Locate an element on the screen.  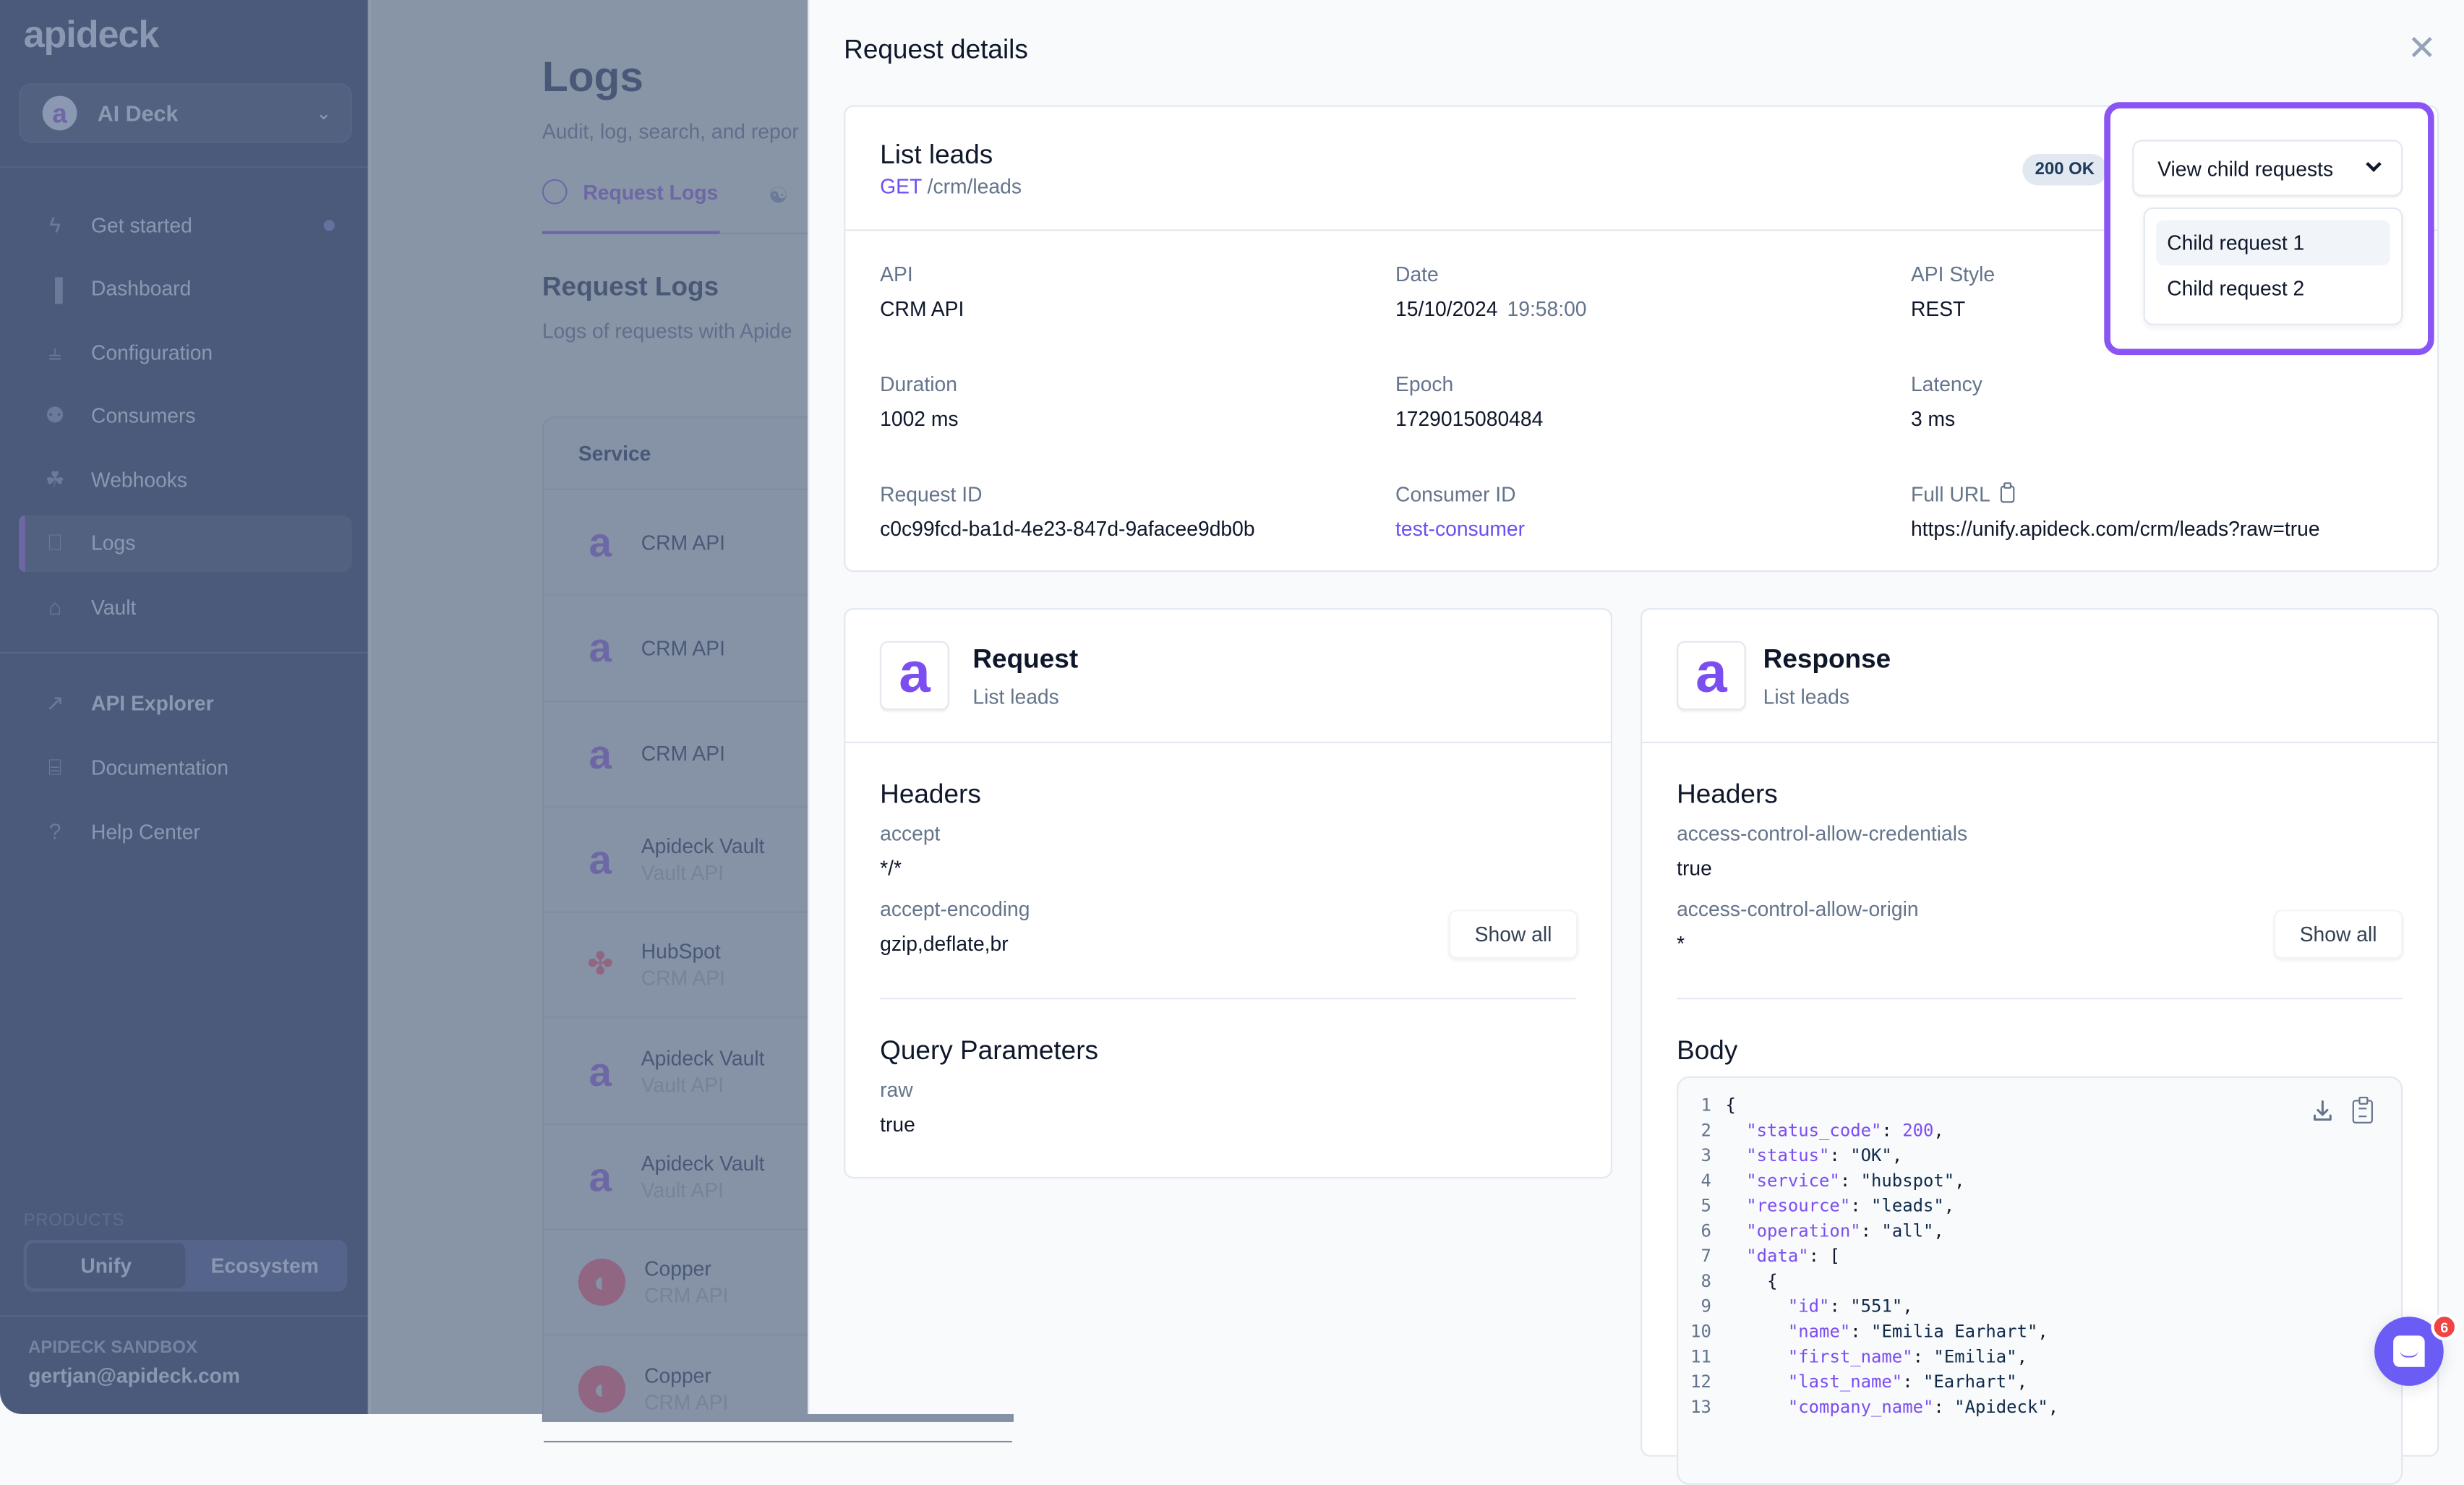
menu-item-child-request-2: Child request 2 is located at coordinates (2273, 288).